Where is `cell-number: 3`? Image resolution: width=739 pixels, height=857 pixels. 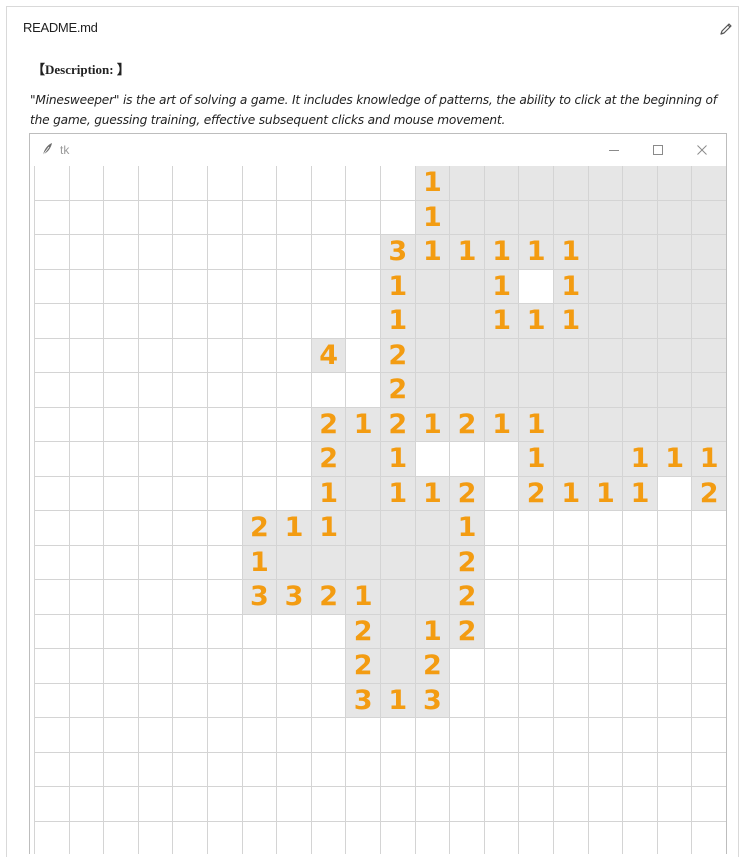 cell-number: 3 is located at coordinates (260, 597).